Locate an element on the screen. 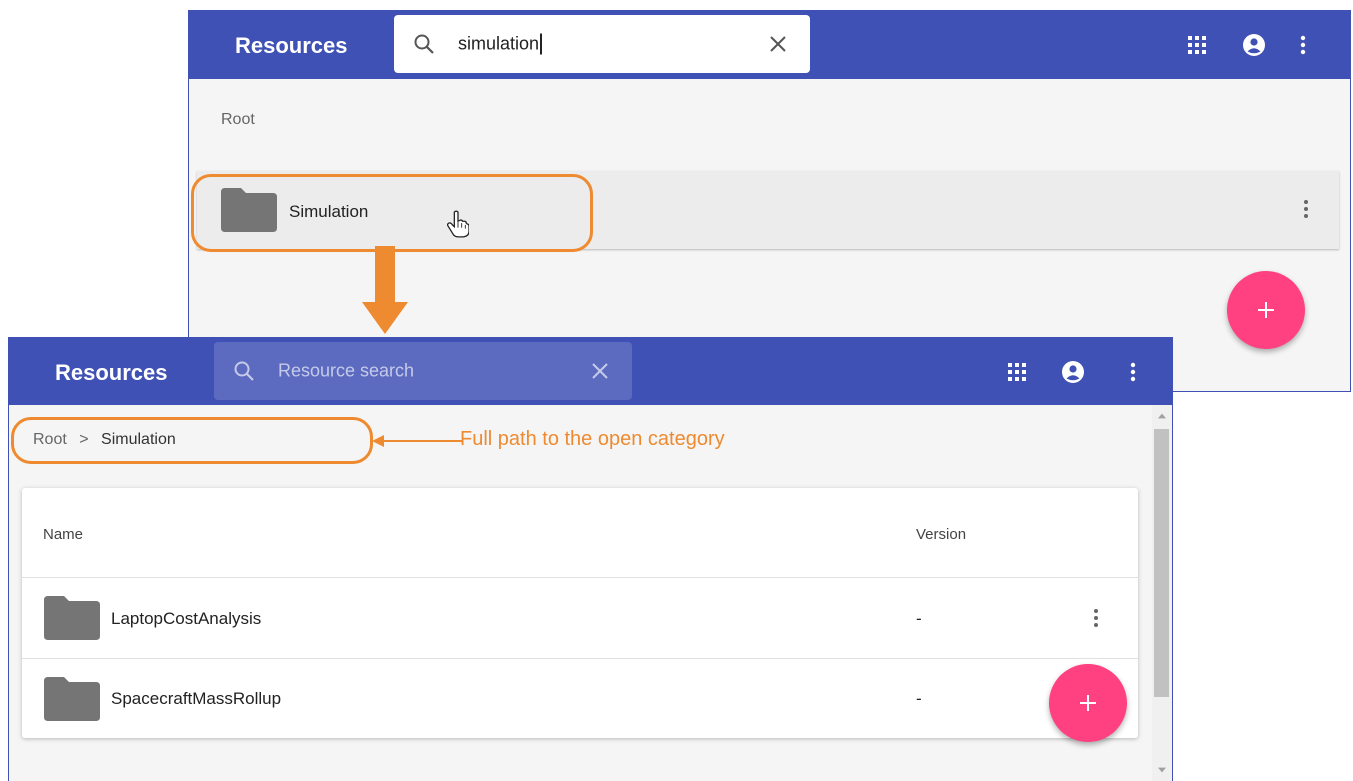 The width and height of the screenshot is (1353, 781). column-header-version: Version is located at coordinates (941, 534).